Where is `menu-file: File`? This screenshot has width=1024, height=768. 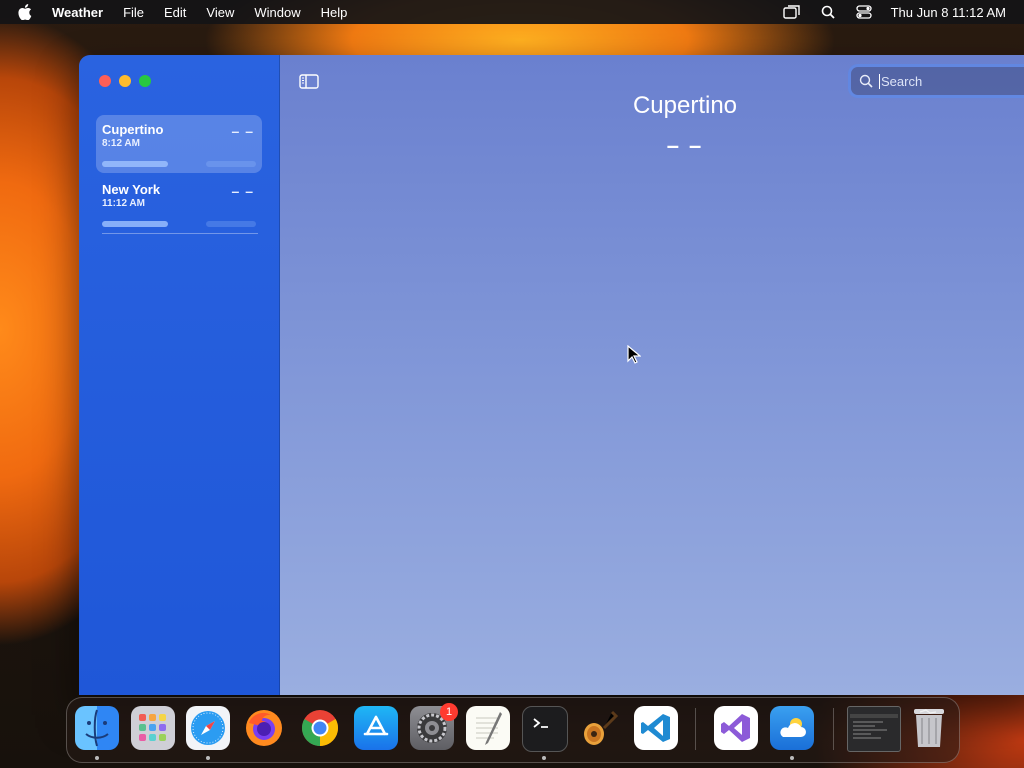
menu-file: File is located at coordinates (133, 12).